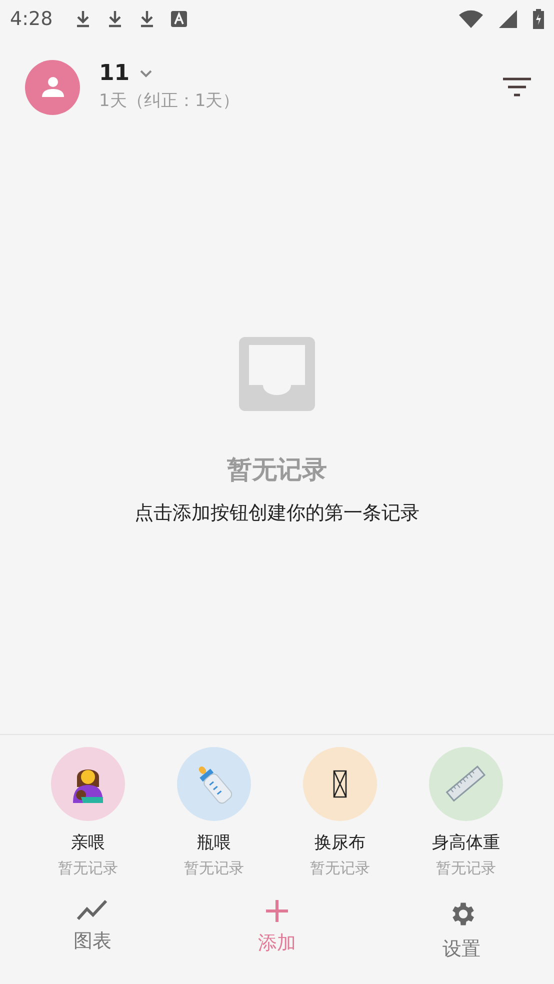 This screenshot has width=554, height=984. What do you see at coordinates (508, 19) in the screenshot?
I see `cell-signal-icon` at bounding box center [508, 19].